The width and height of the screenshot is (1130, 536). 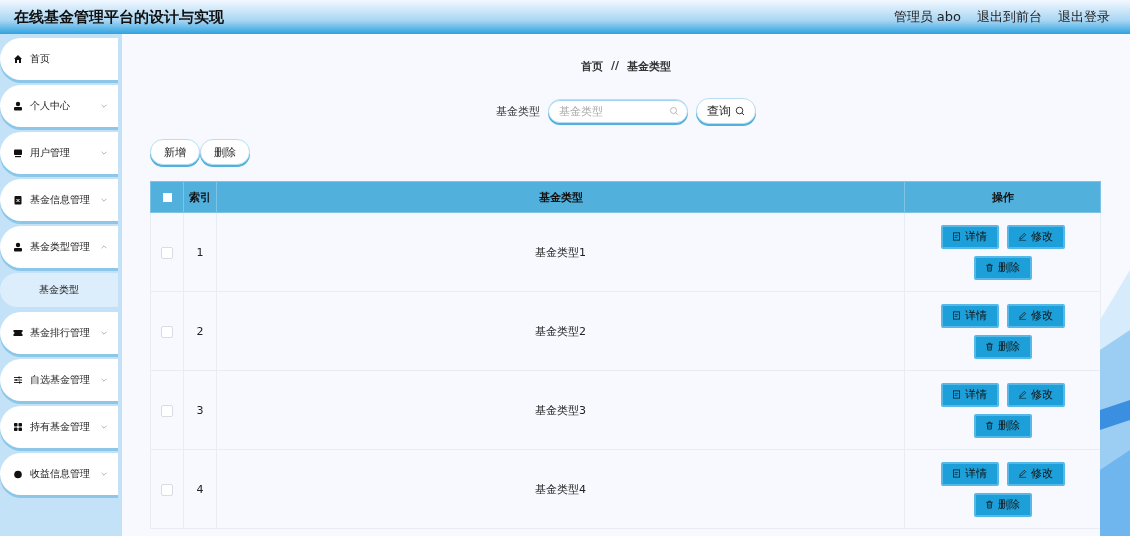 What do you see at coordinates (59, 380) in the screenshot?
I see `sidebar-item: 自选基金管理` at bounding box center [59, 380].